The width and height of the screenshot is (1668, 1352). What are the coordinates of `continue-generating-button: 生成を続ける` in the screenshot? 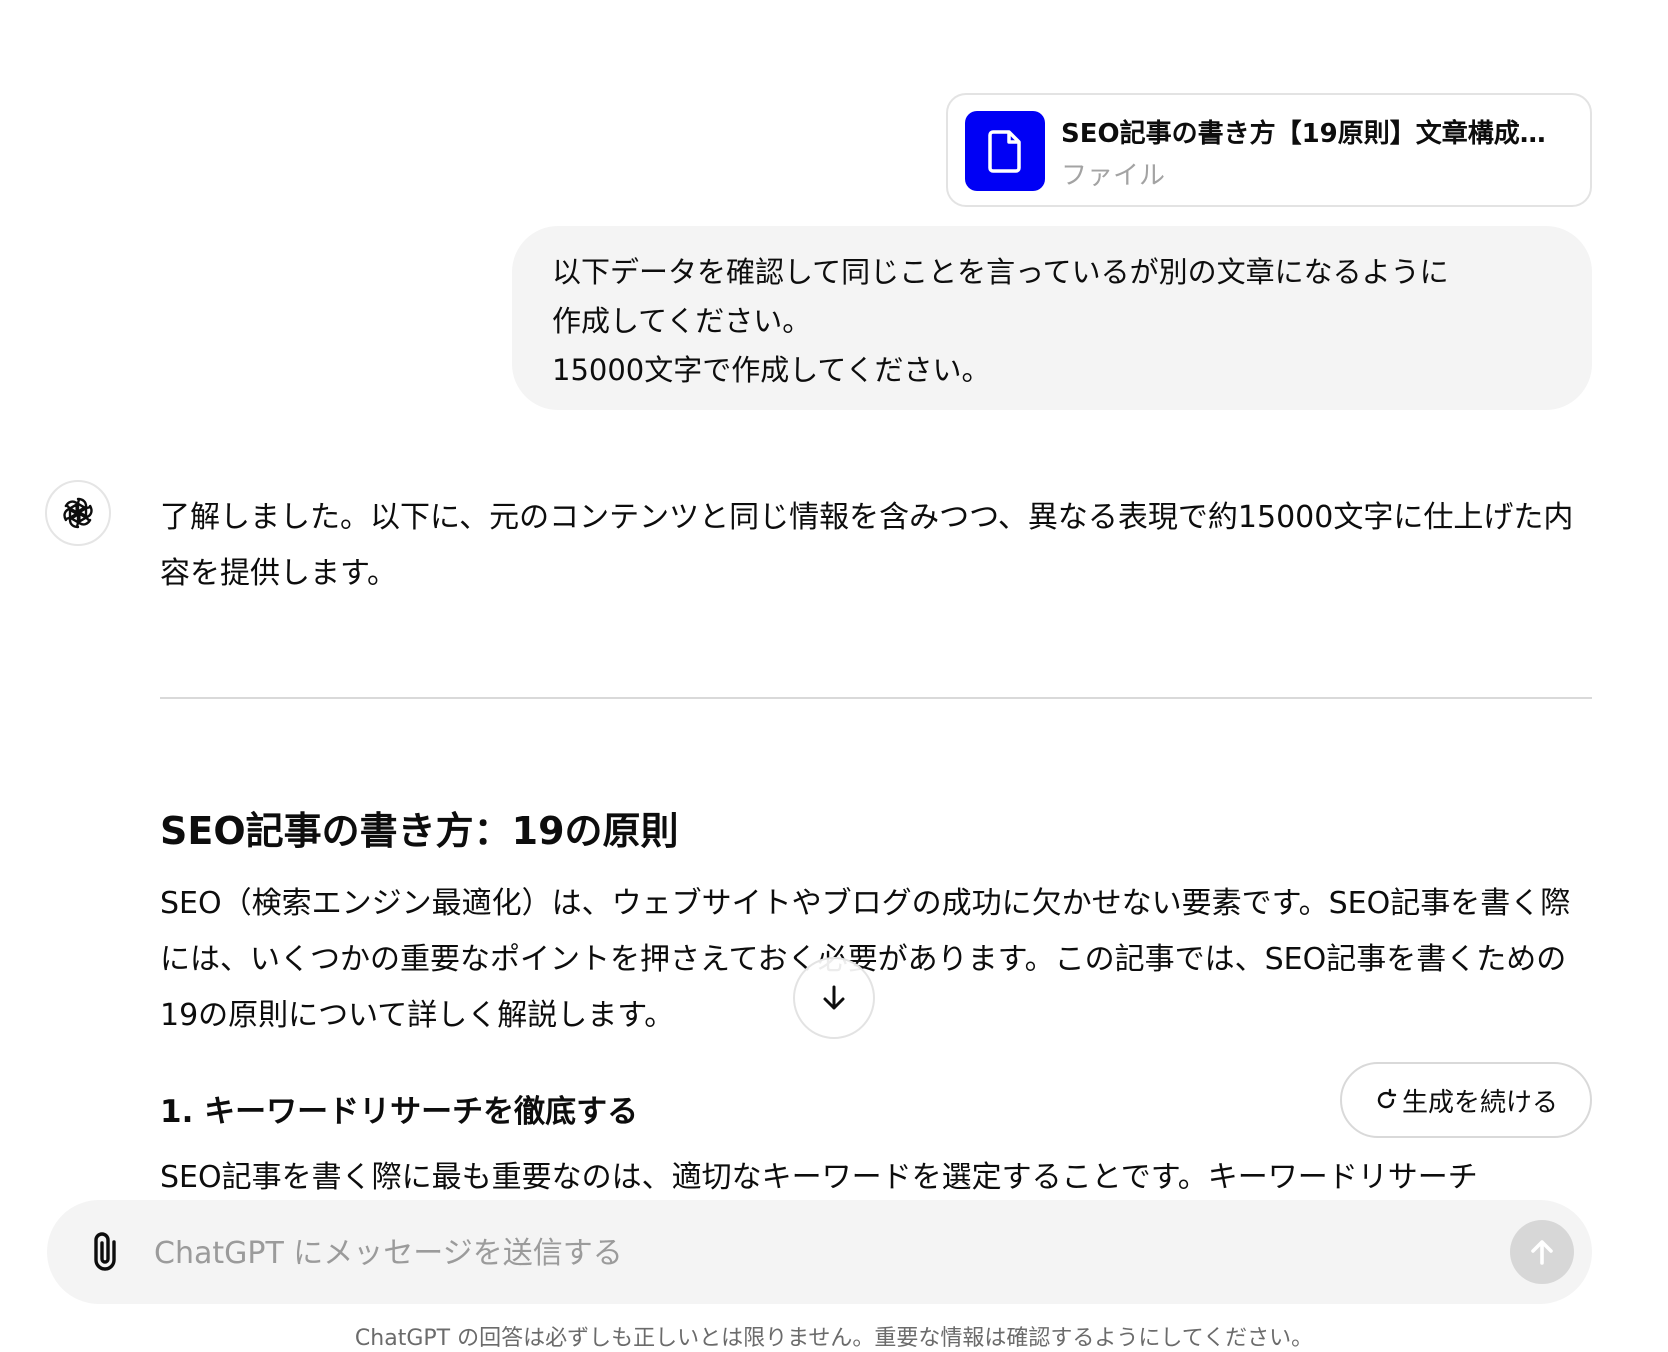 It's located at (1466, 1100).